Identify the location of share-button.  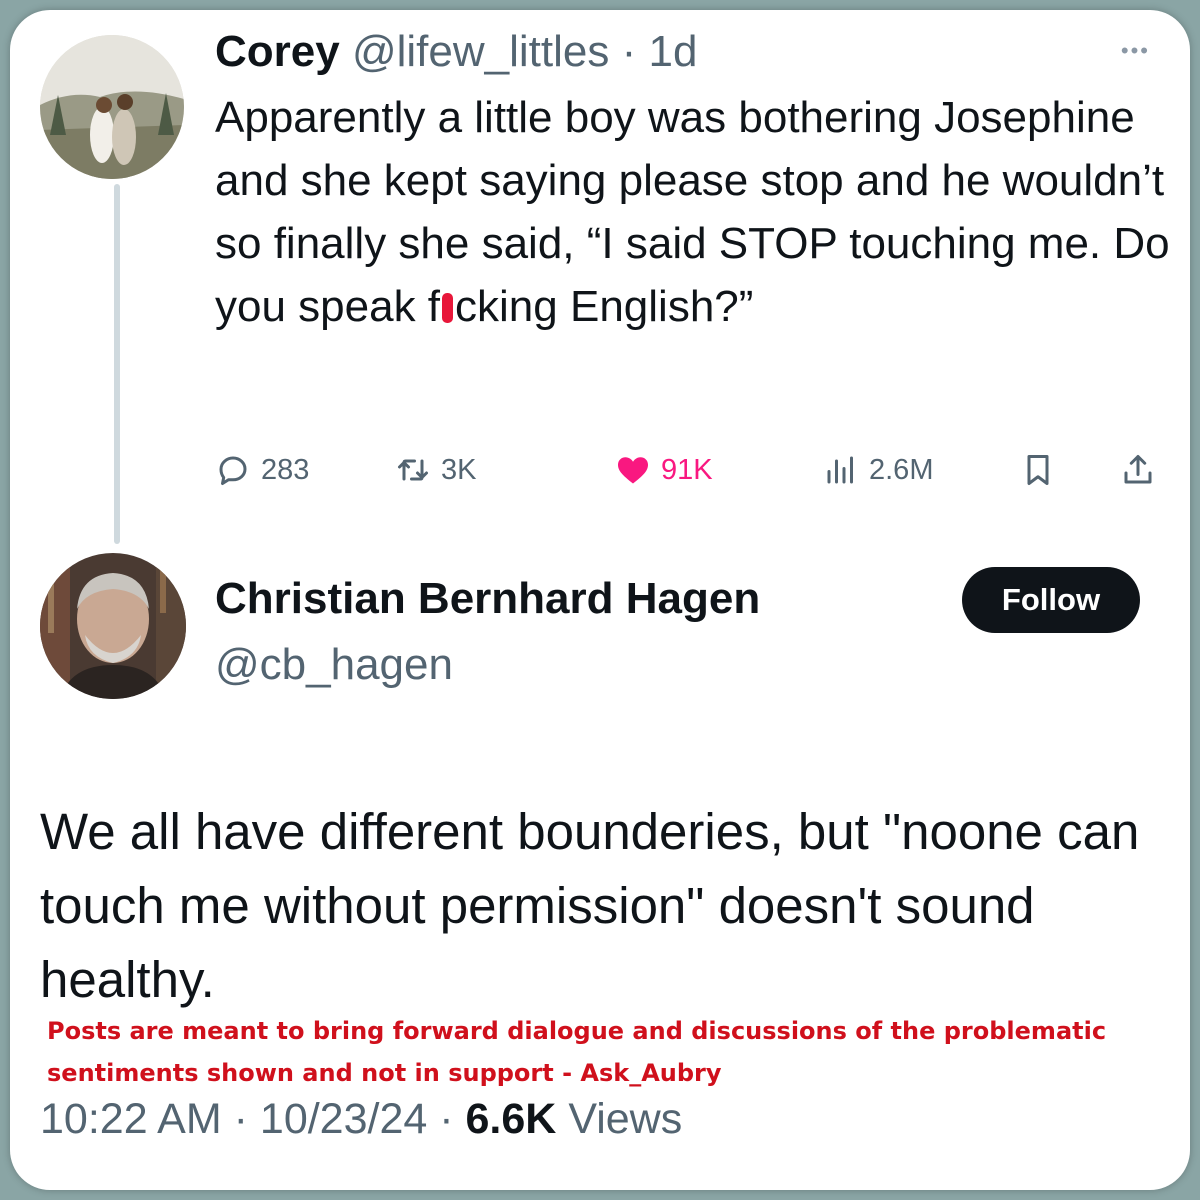
(1138, 470).